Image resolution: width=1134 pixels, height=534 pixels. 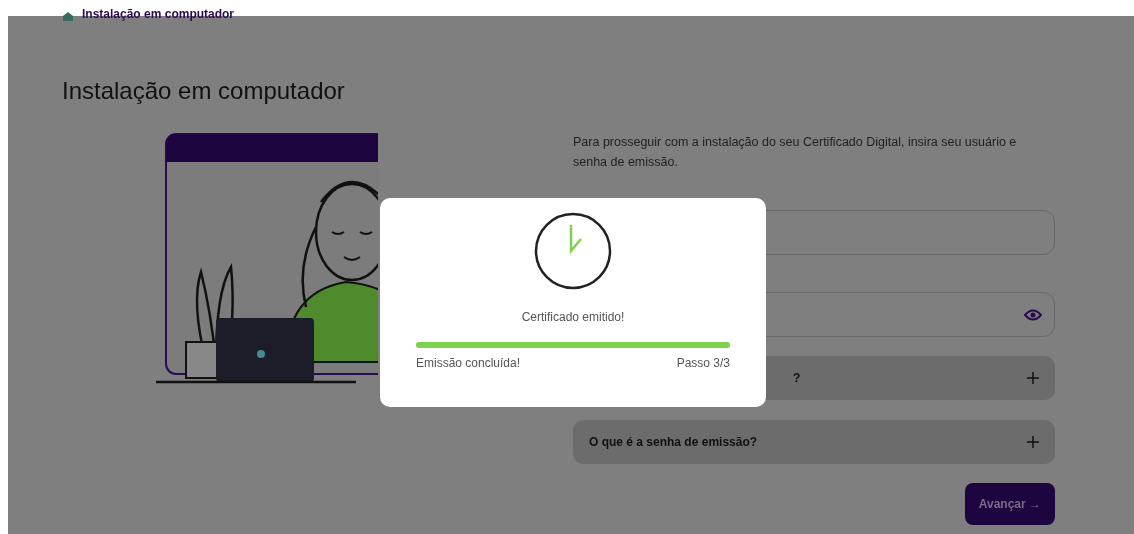 What do you see at coordinates (573, 251) in the screenshot?
I see `clock-icon` at bounding box center [573, 251].